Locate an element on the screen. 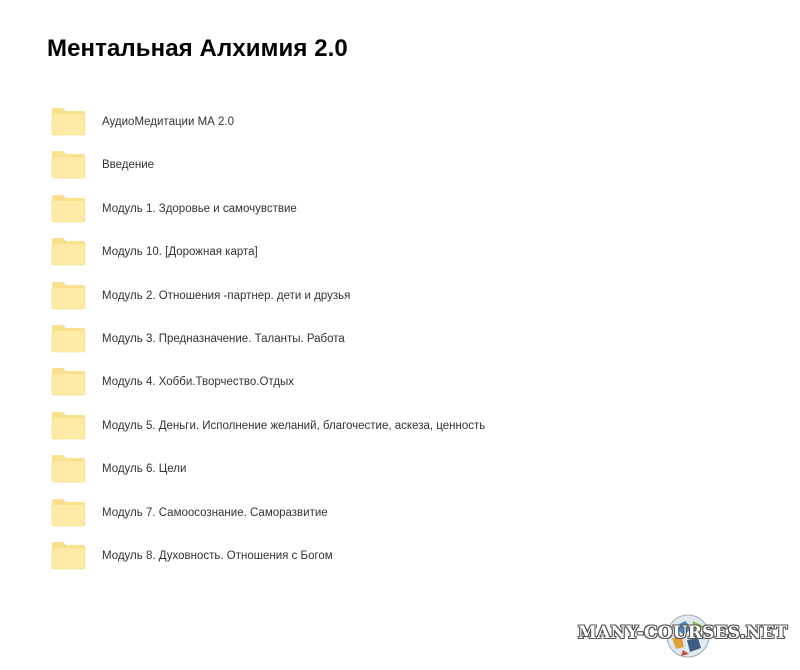 Image resolution: width=800 pixels, height=670 pixels. folder-label: Модуль 7. Самоосознание. Саморазвитие is located at coordinates (215, 513).